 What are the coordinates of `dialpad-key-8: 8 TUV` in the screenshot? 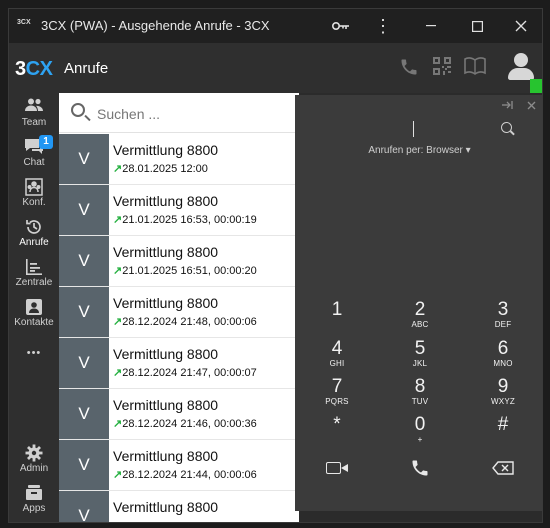 It's located at (420, 395).